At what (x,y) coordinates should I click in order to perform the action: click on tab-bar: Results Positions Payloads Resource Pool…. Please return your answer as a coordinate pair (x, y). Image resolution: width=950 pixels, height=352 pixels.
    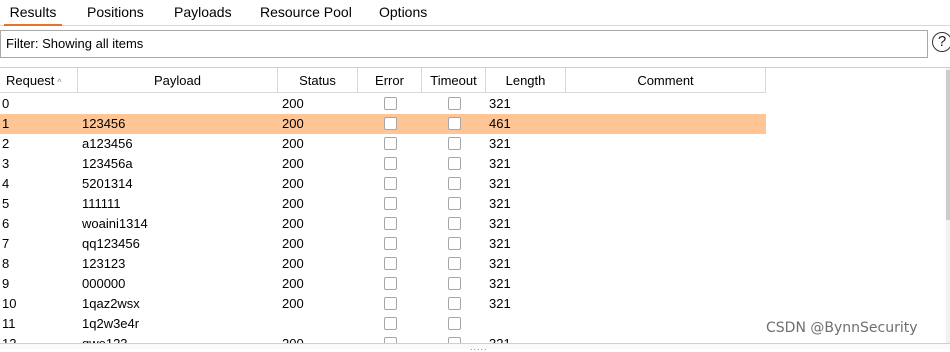
    Looking at the image, I should click on (475, 13).